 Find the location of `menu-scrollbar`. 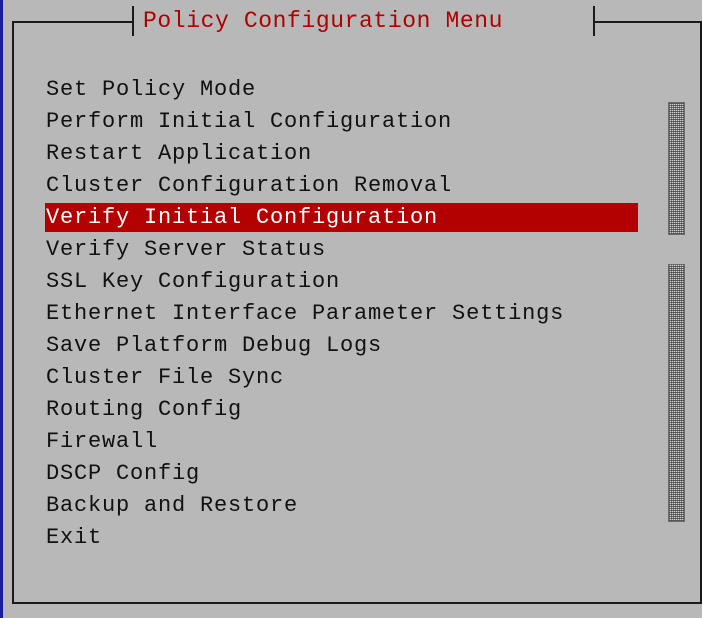

menu-scrollbar is located at coordinates (676, 312).